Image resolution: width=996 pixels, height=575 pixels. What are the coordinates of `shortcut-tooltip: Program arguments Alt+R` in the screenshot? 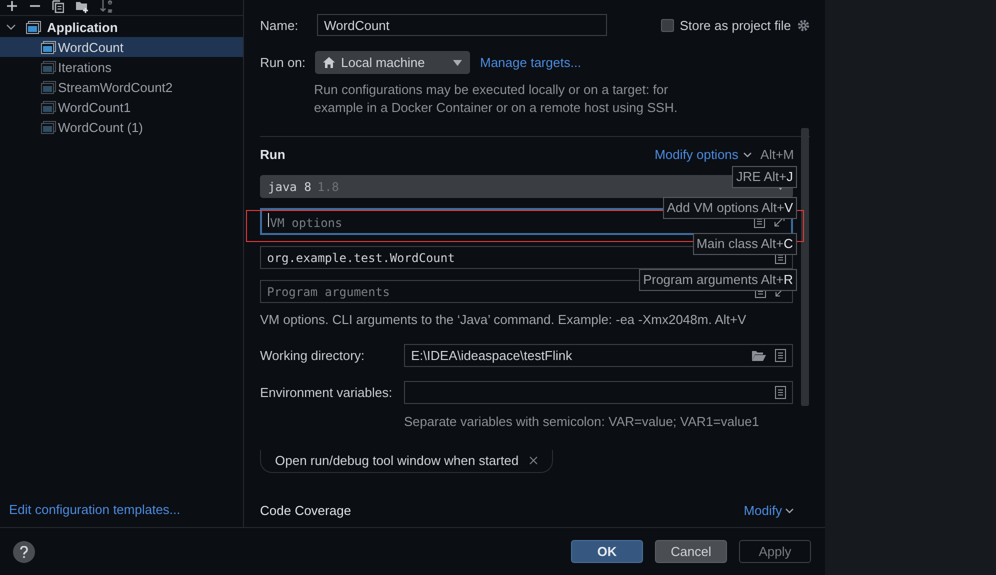 It's located at (718, 280).